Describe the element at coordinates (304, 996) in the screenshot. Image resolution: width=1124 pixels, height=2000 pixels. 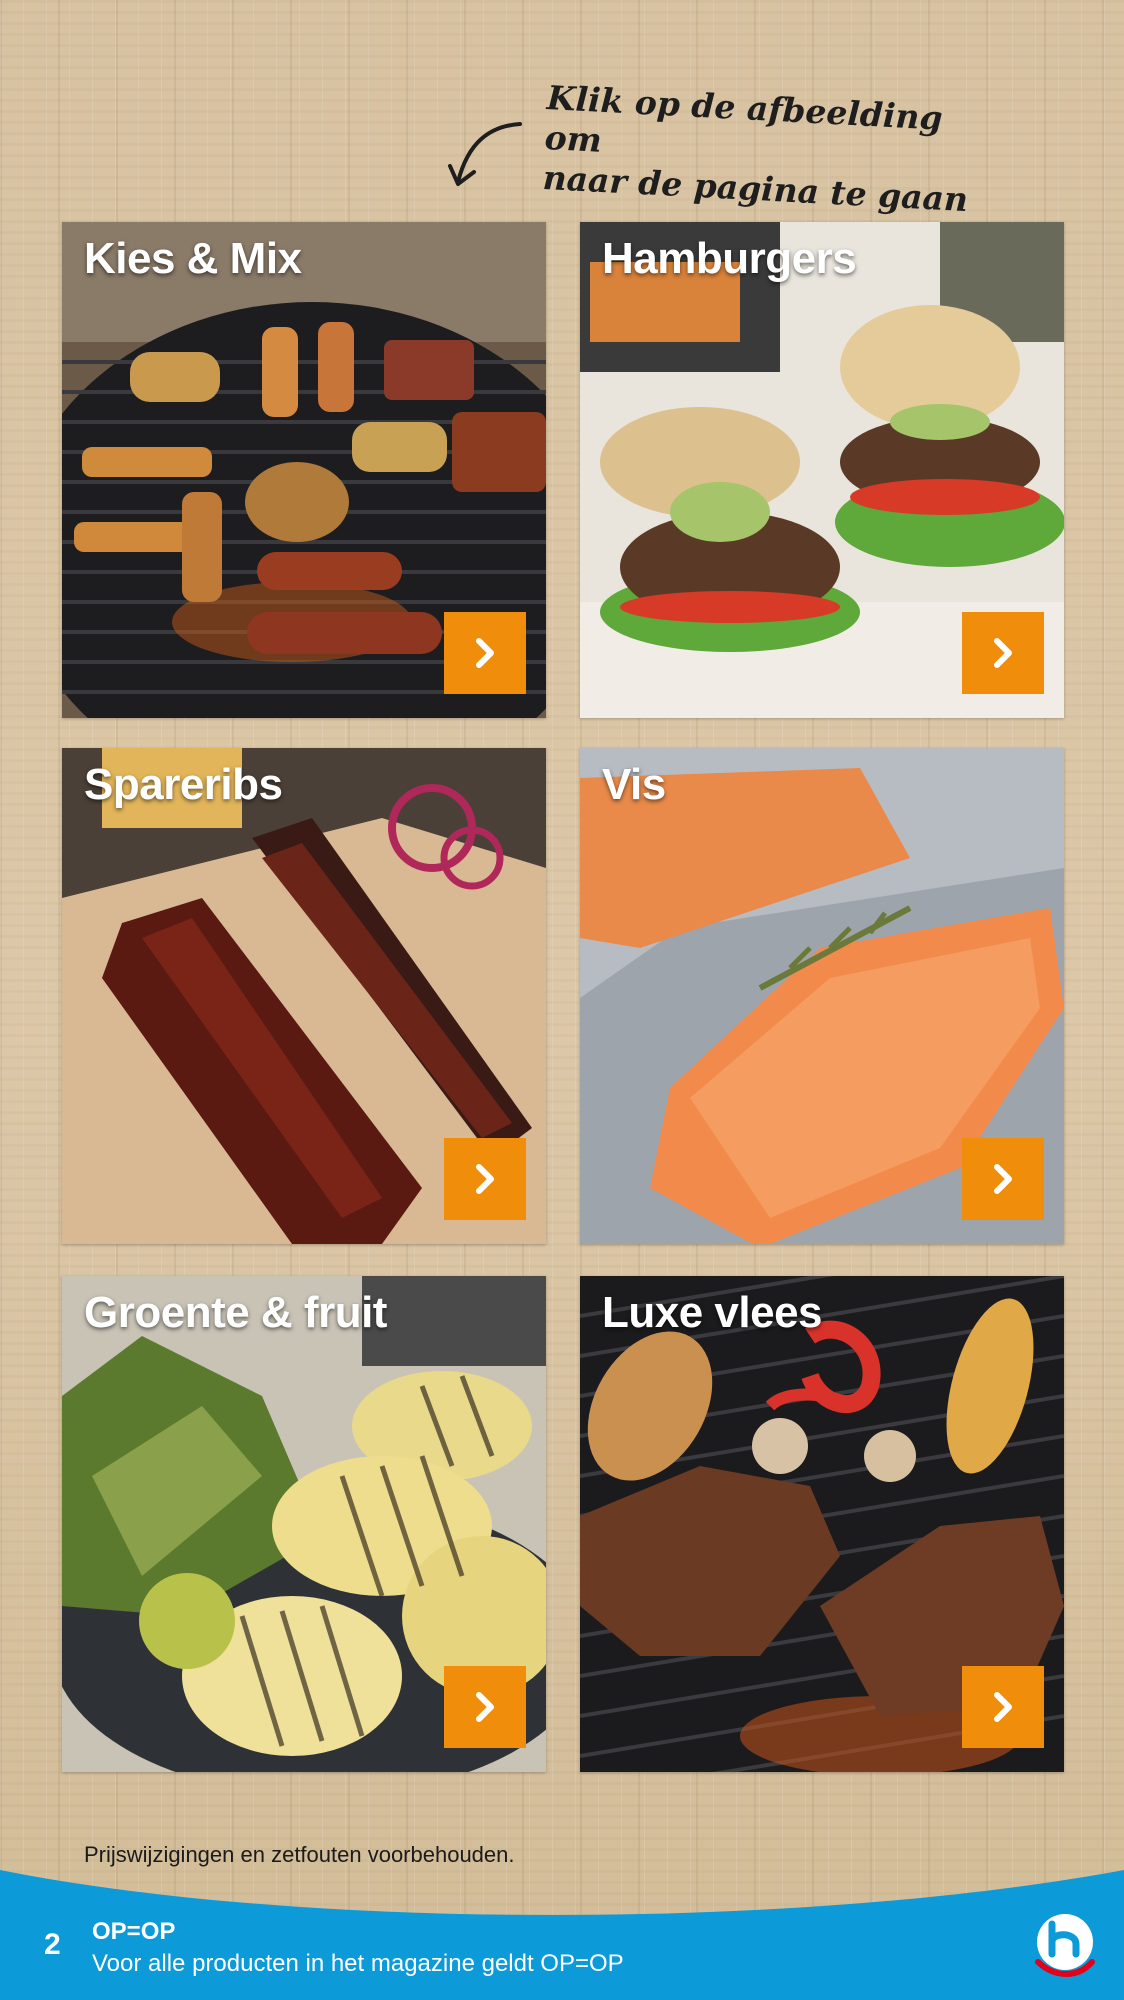
I see `tile-spareribs: Spareribs` at that location.